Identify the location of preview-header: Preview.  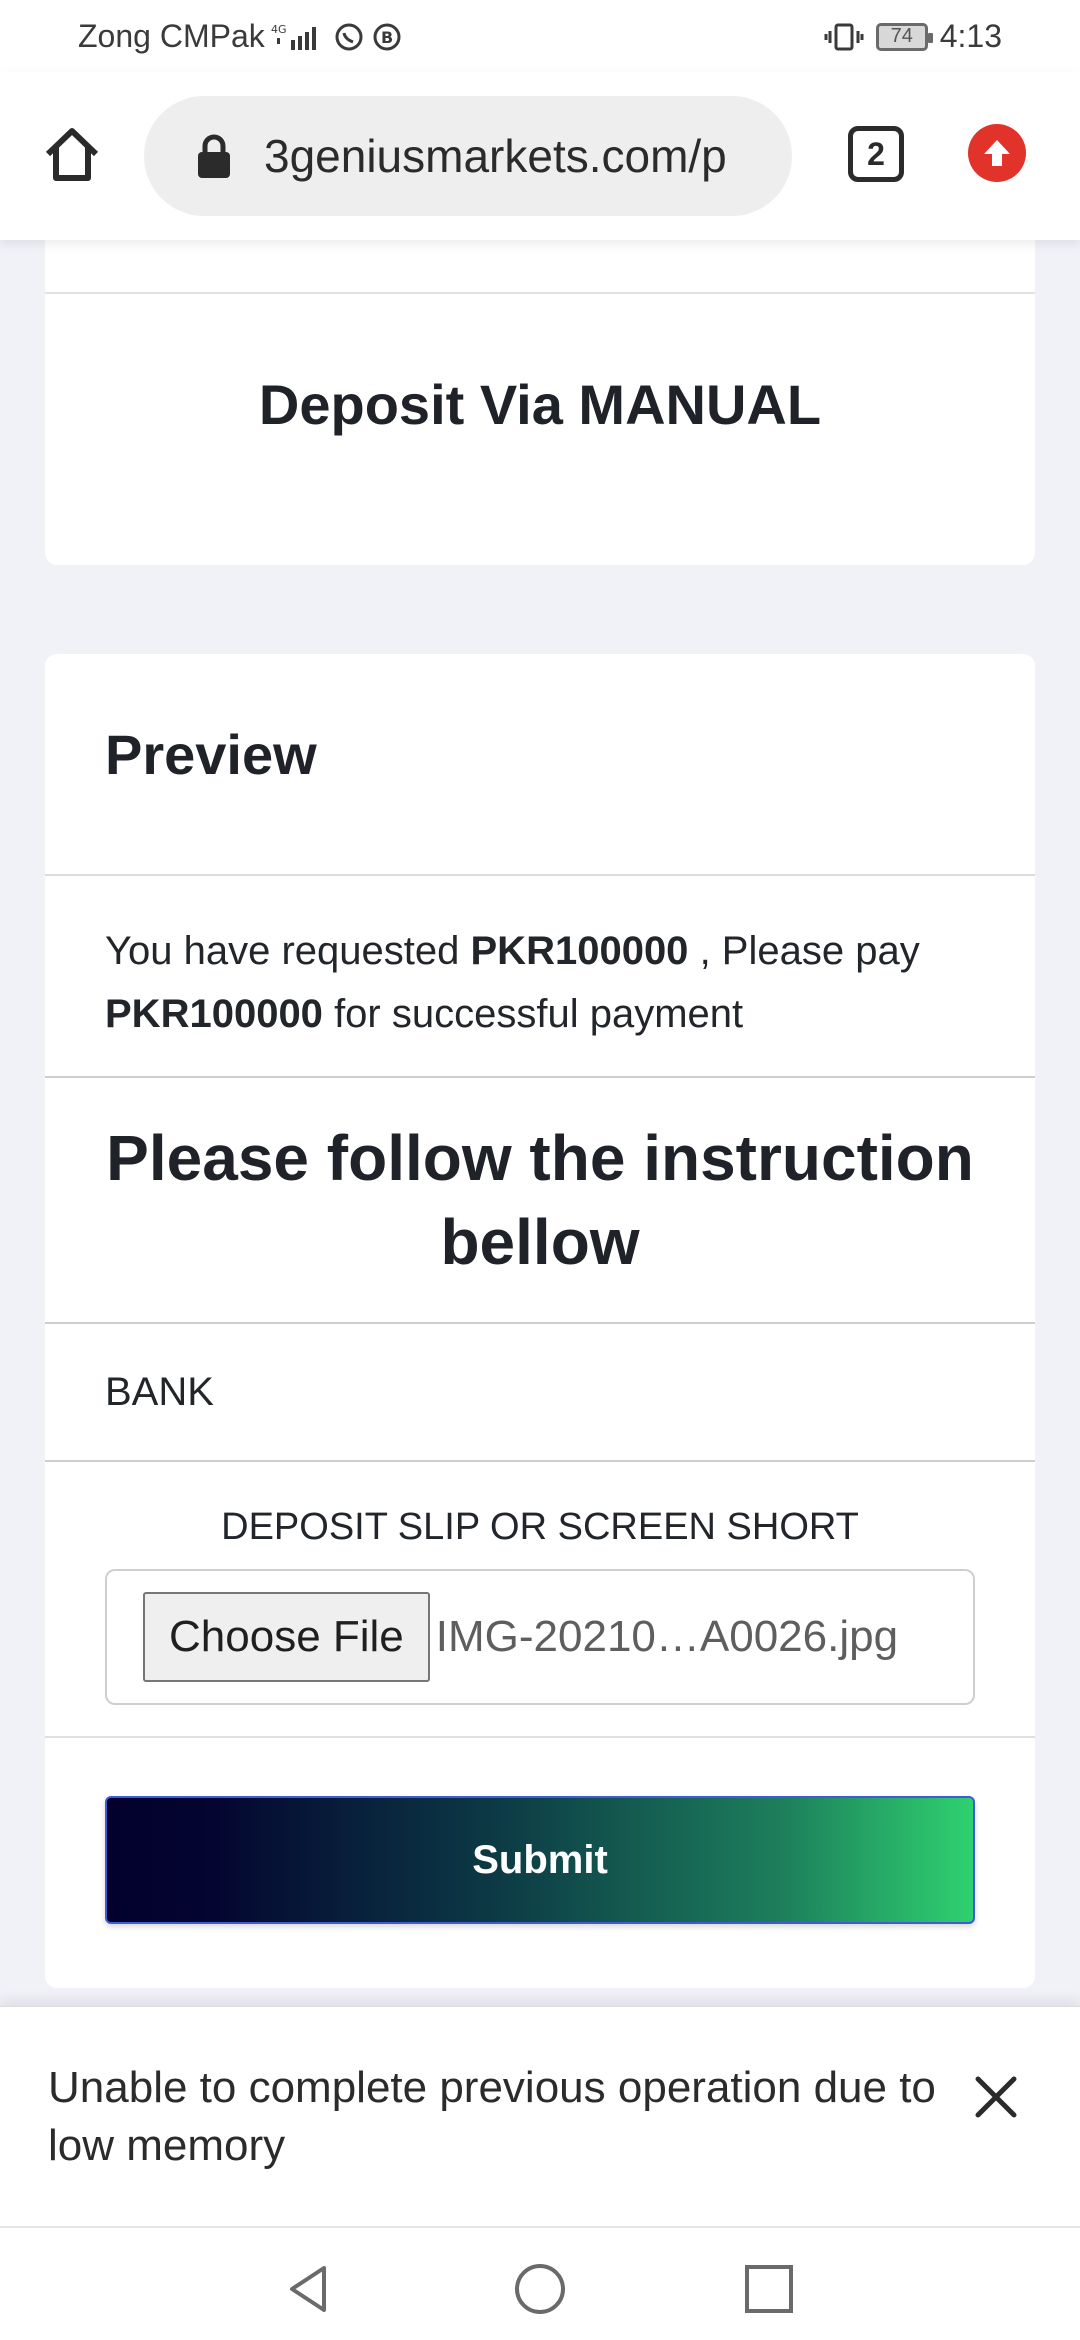
(540, 765).